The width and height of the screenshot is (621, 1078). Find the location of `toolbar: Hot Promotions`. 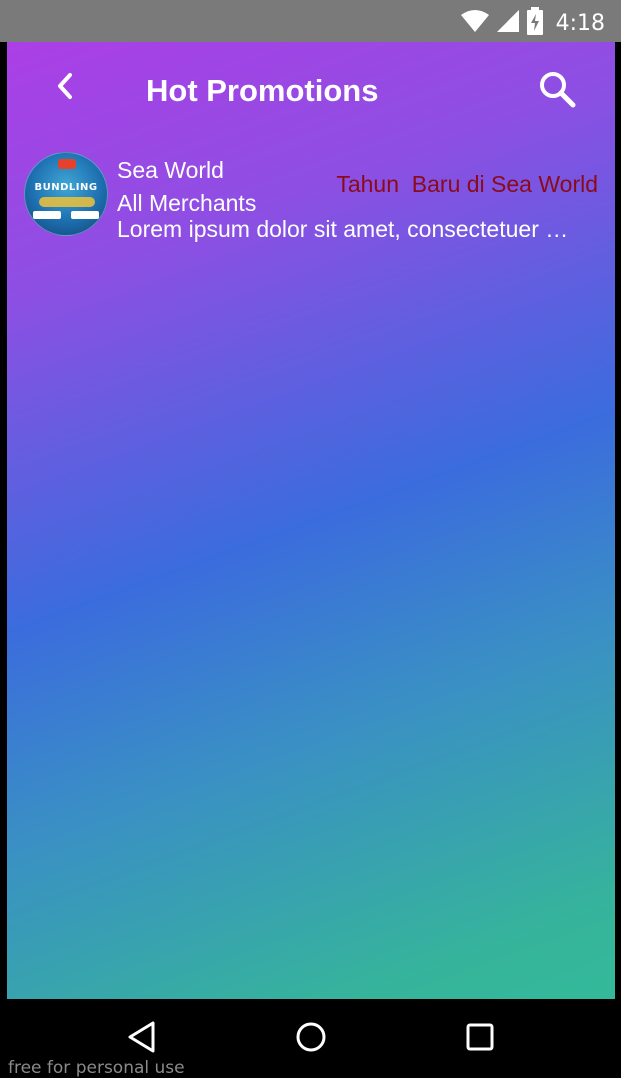

toolbar: Hot Promotions is located at coordinates (311, 90).